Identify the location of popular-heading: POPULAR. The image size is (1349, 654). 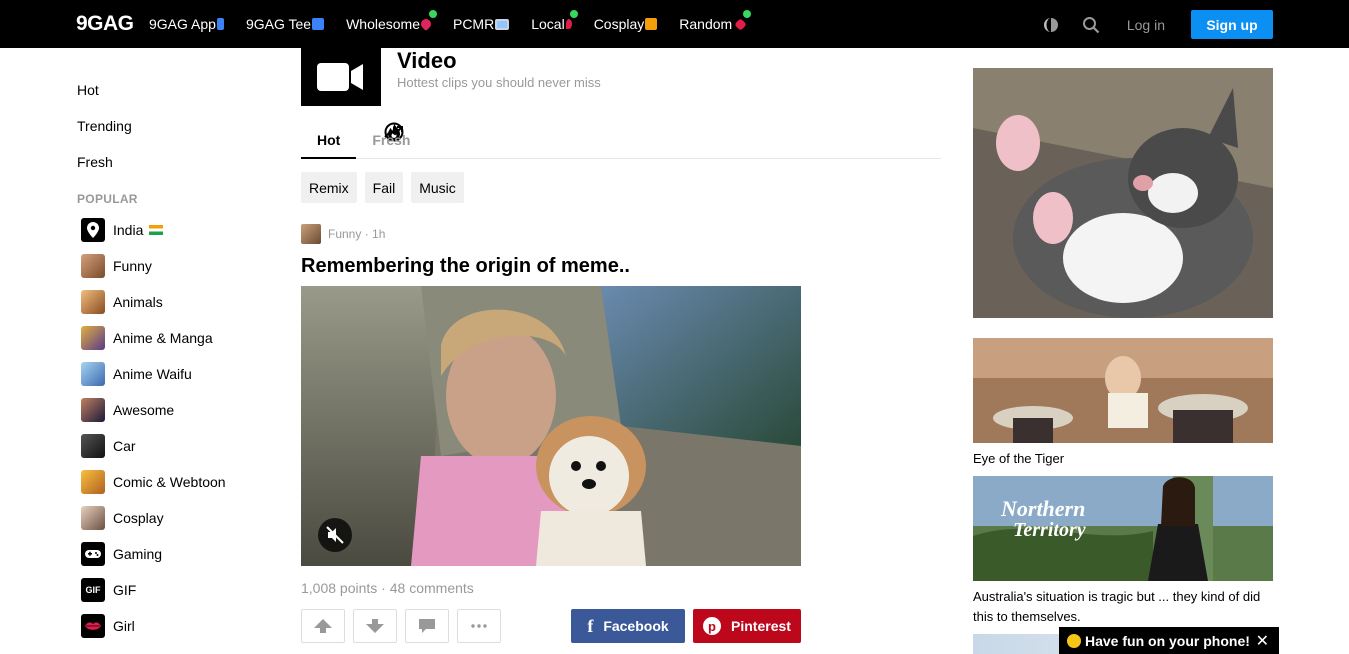
(107, 199).